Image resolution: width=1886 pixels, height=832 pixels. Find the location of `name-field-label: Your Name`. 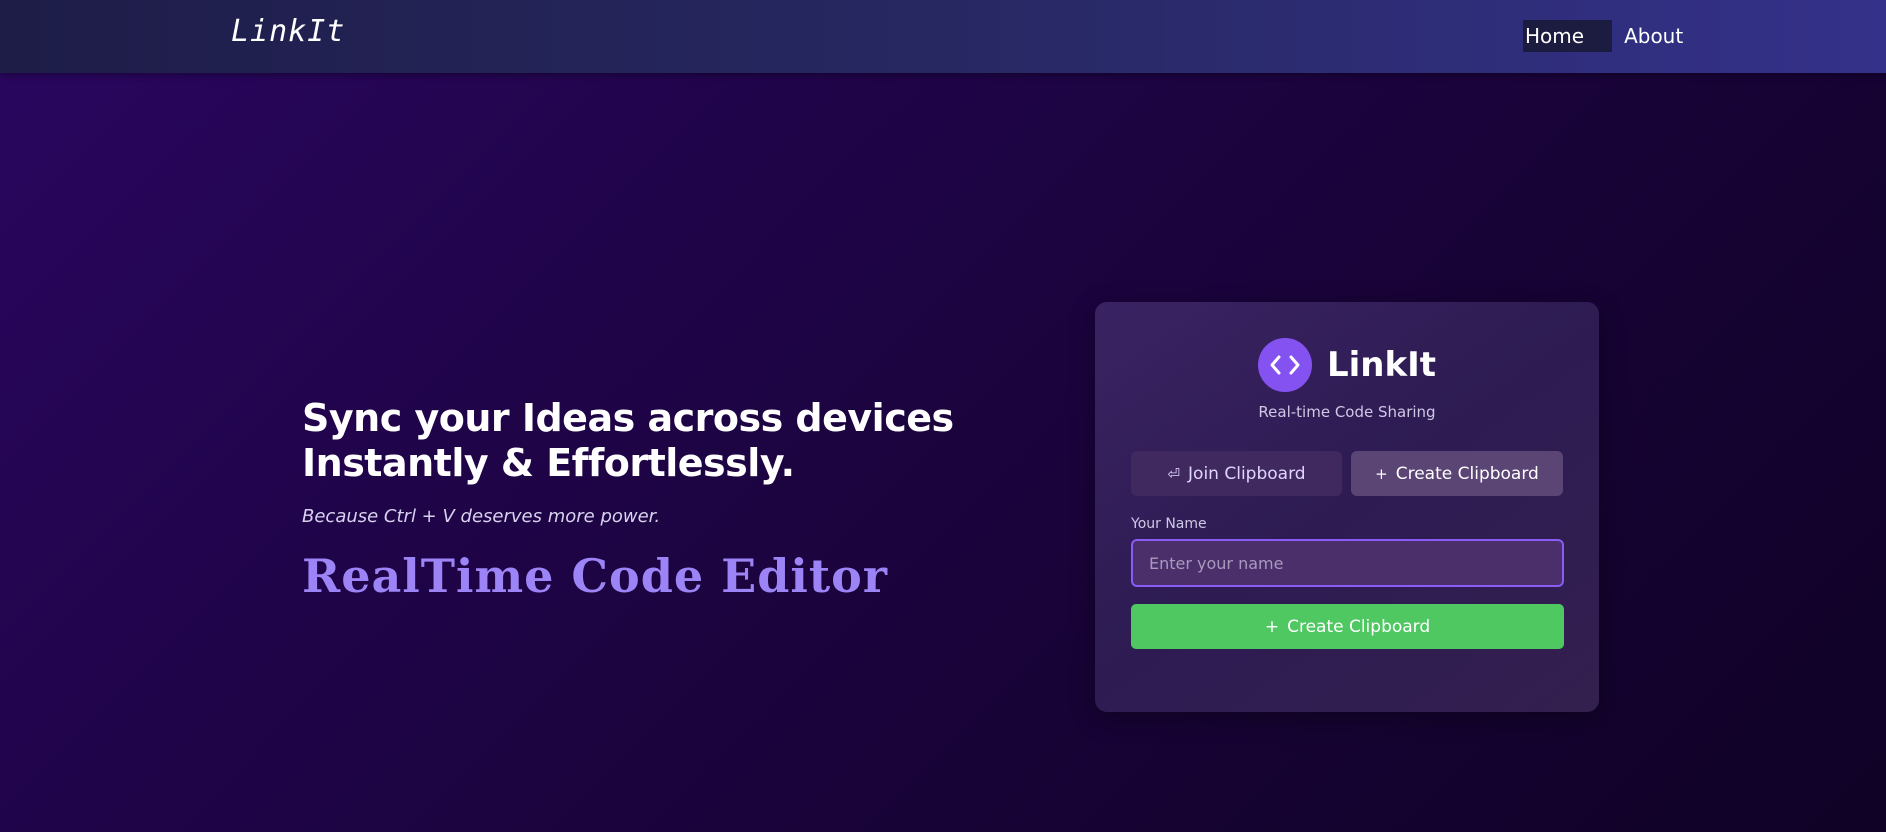

name-field-label: Your Name is located at coordinates (1169, 524).